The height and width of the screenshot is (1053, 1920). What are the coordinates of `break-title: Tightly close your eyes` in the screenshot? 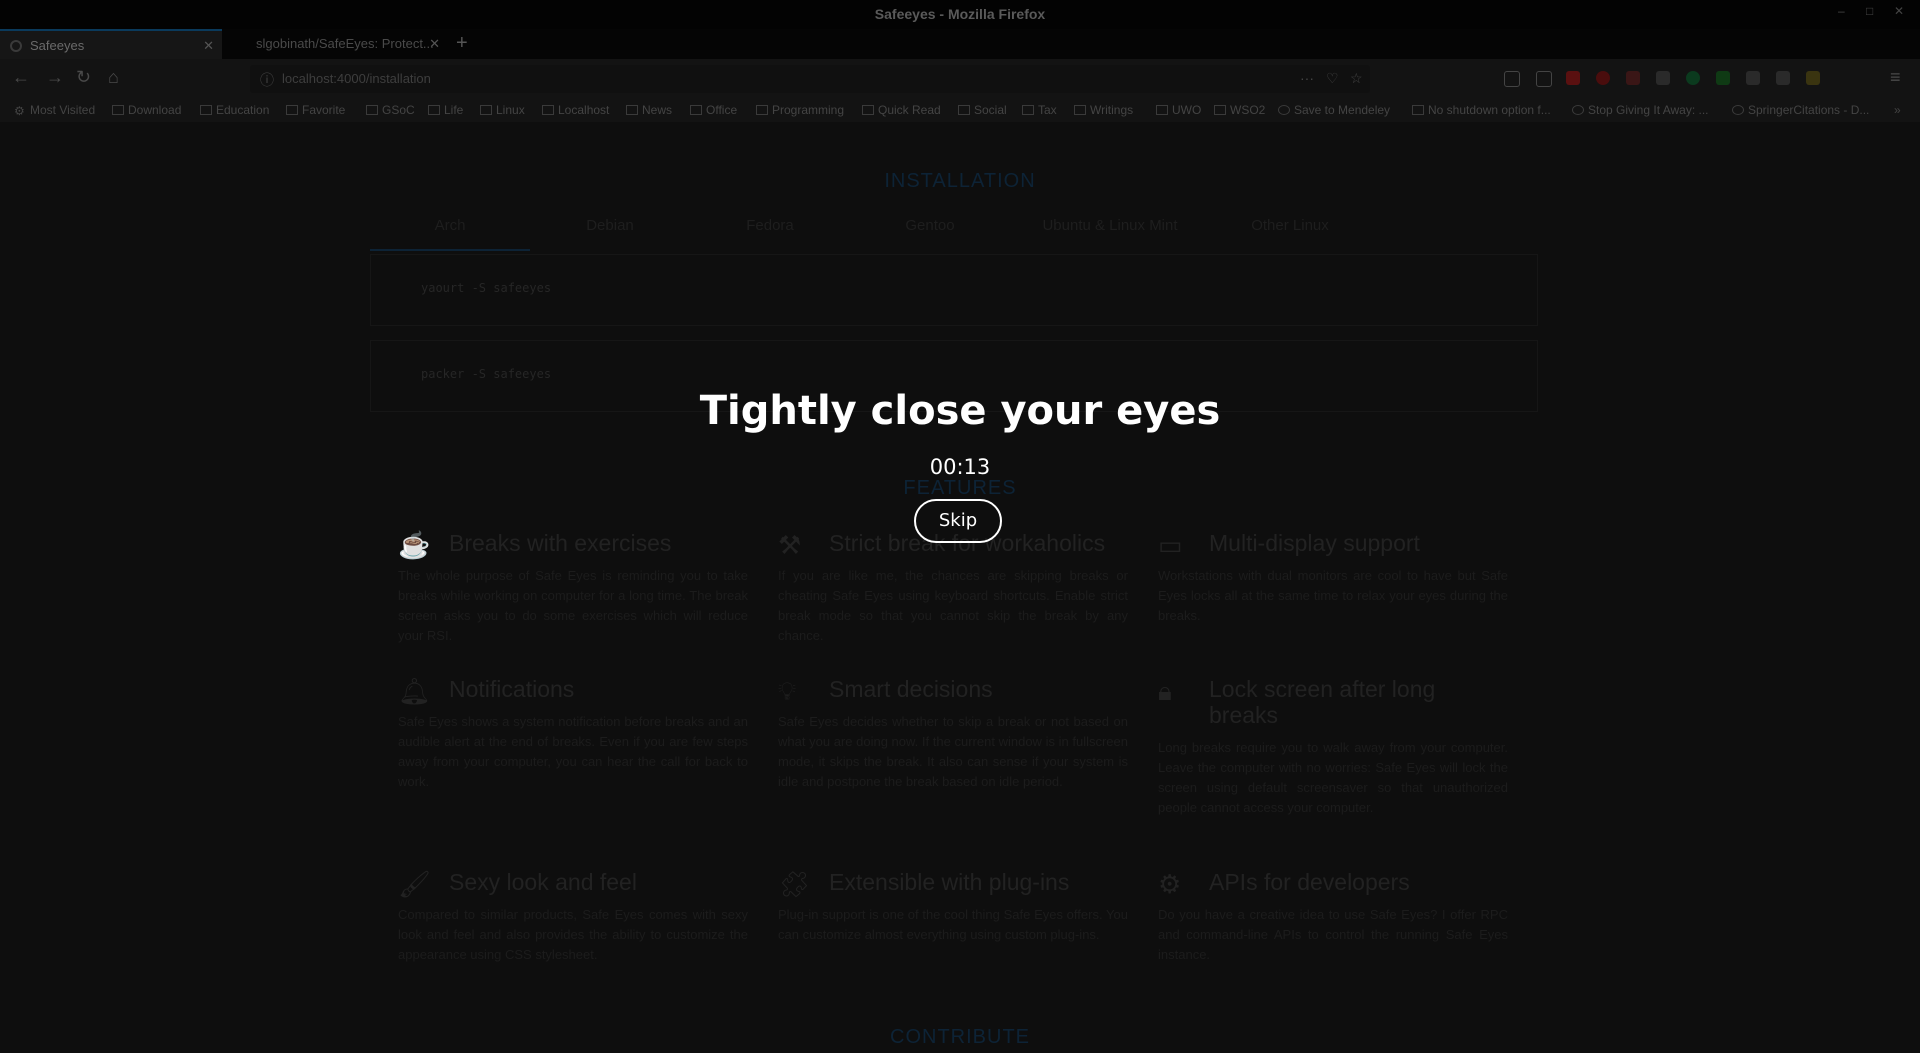 It's located at (960, 411).